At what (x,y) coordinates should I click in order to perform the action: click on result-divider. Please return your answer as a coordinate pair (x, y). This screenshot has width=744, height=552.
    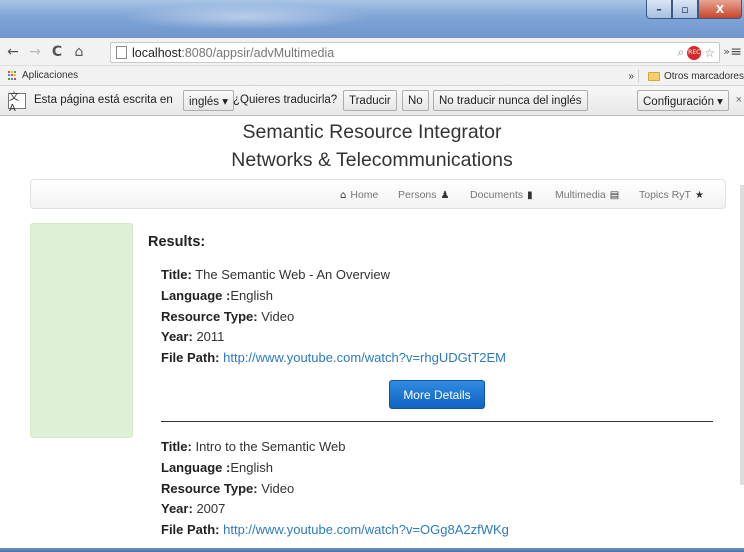
    Looking at the image, I should click on (437, 421).